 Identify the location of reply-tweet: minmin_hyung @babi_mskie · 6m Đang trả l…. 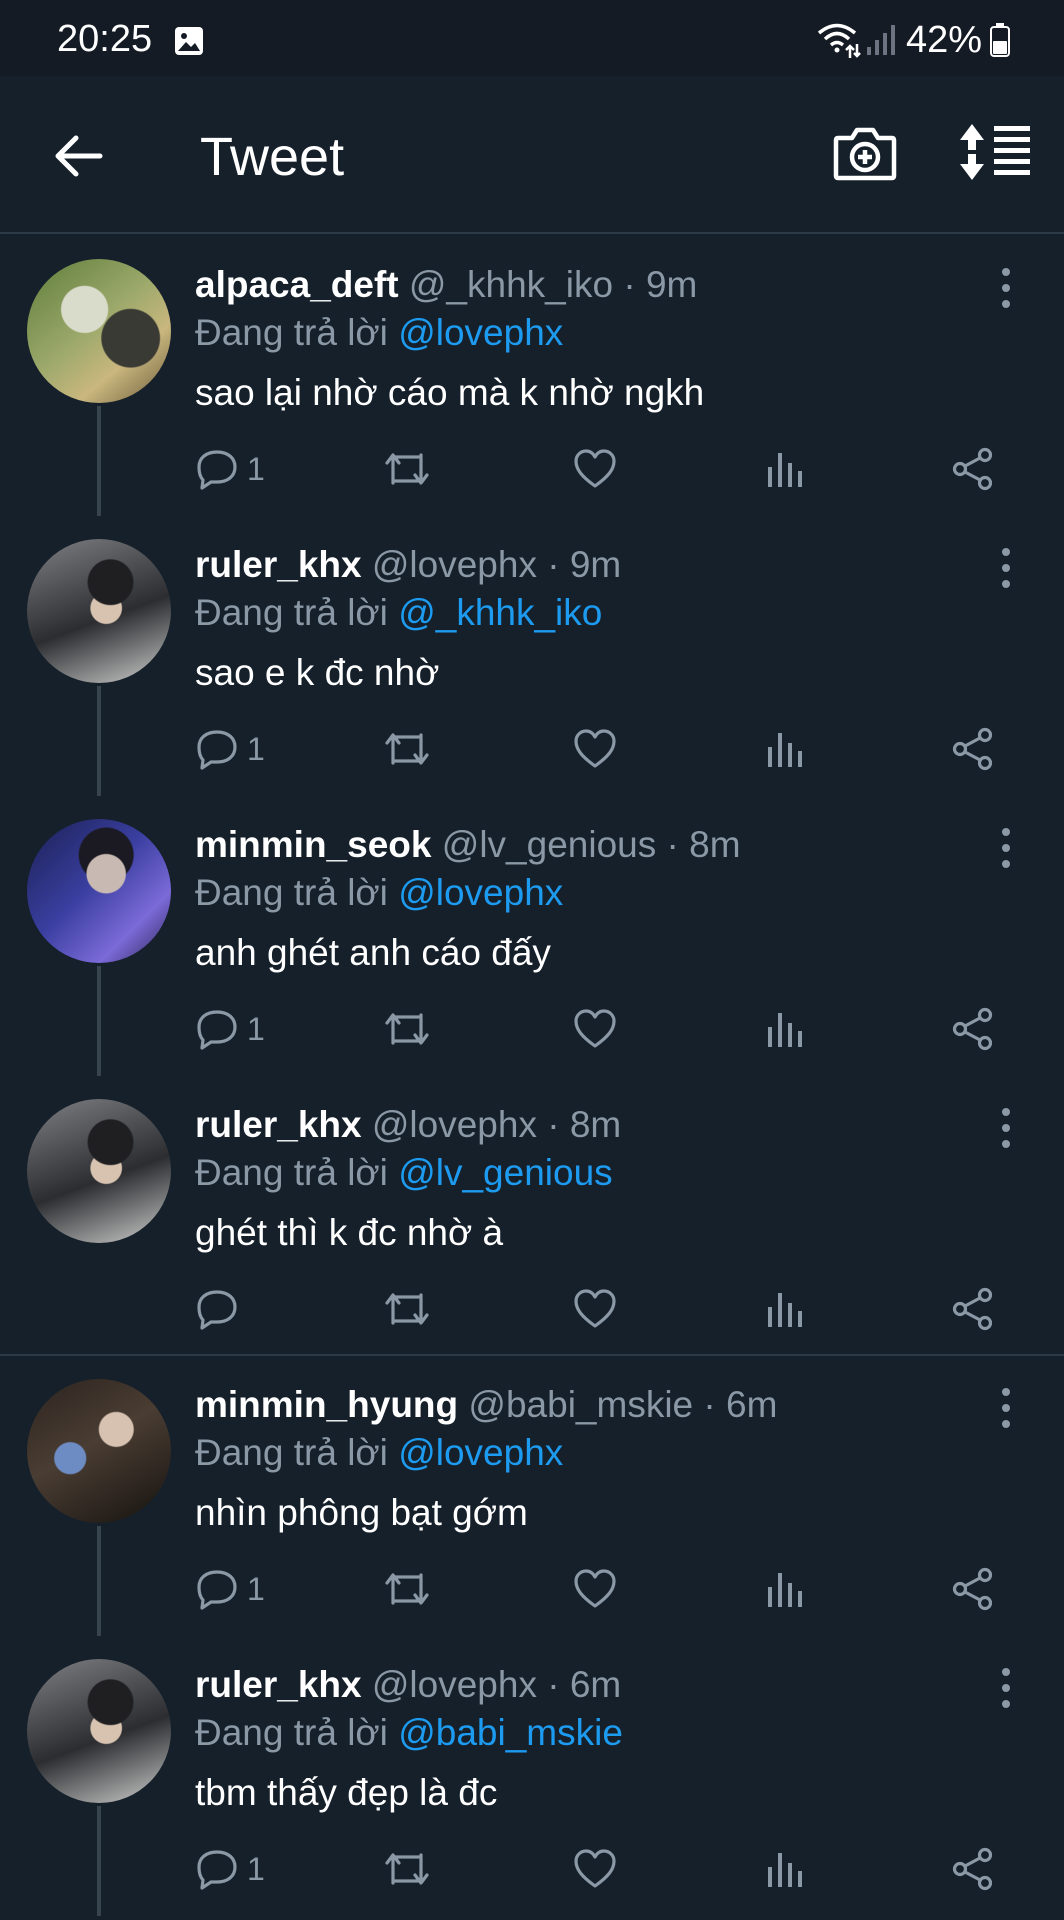
(532, 1496).